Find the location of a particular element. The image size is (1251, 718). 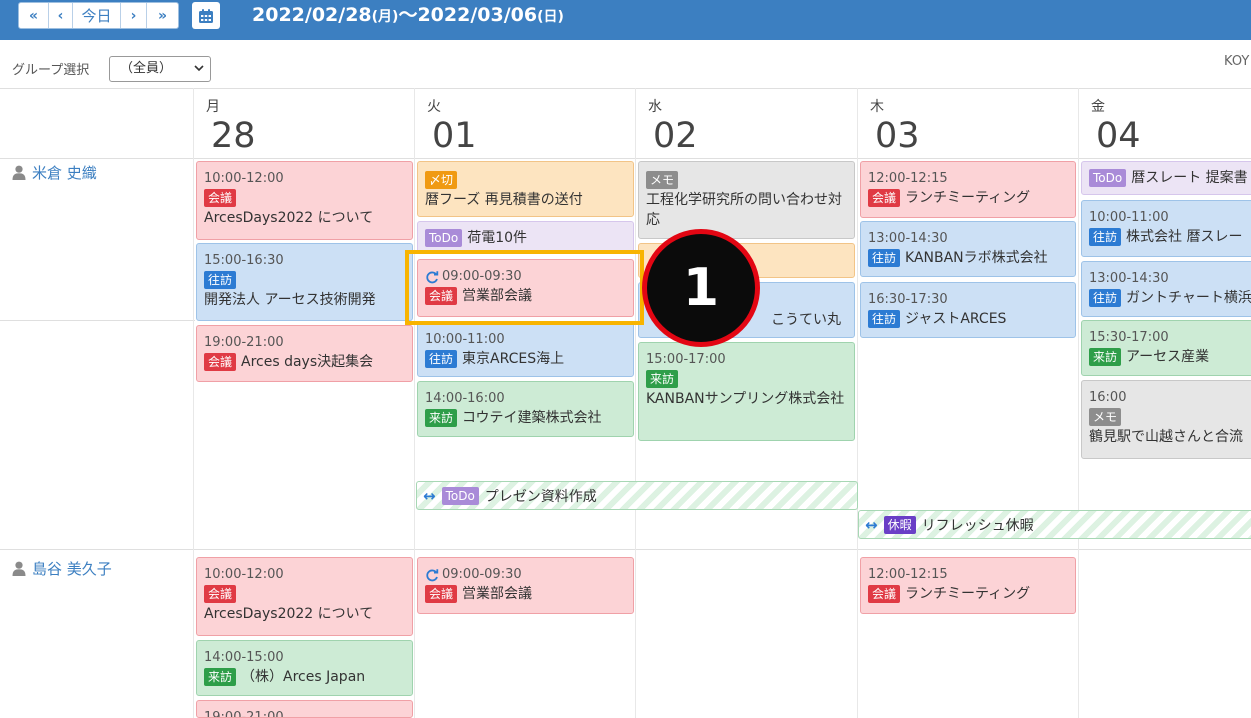

user-row-label: 米倉 史織 is located at coordinates (54, 172).